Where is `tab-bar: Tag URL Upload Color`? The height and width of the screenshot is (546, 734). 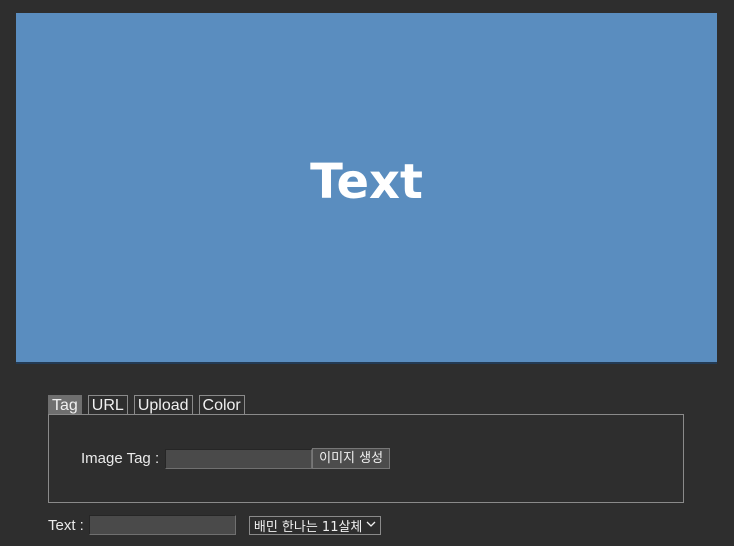 tab-bar: Tag URL Upload Color is located at coordinates (146, 405).